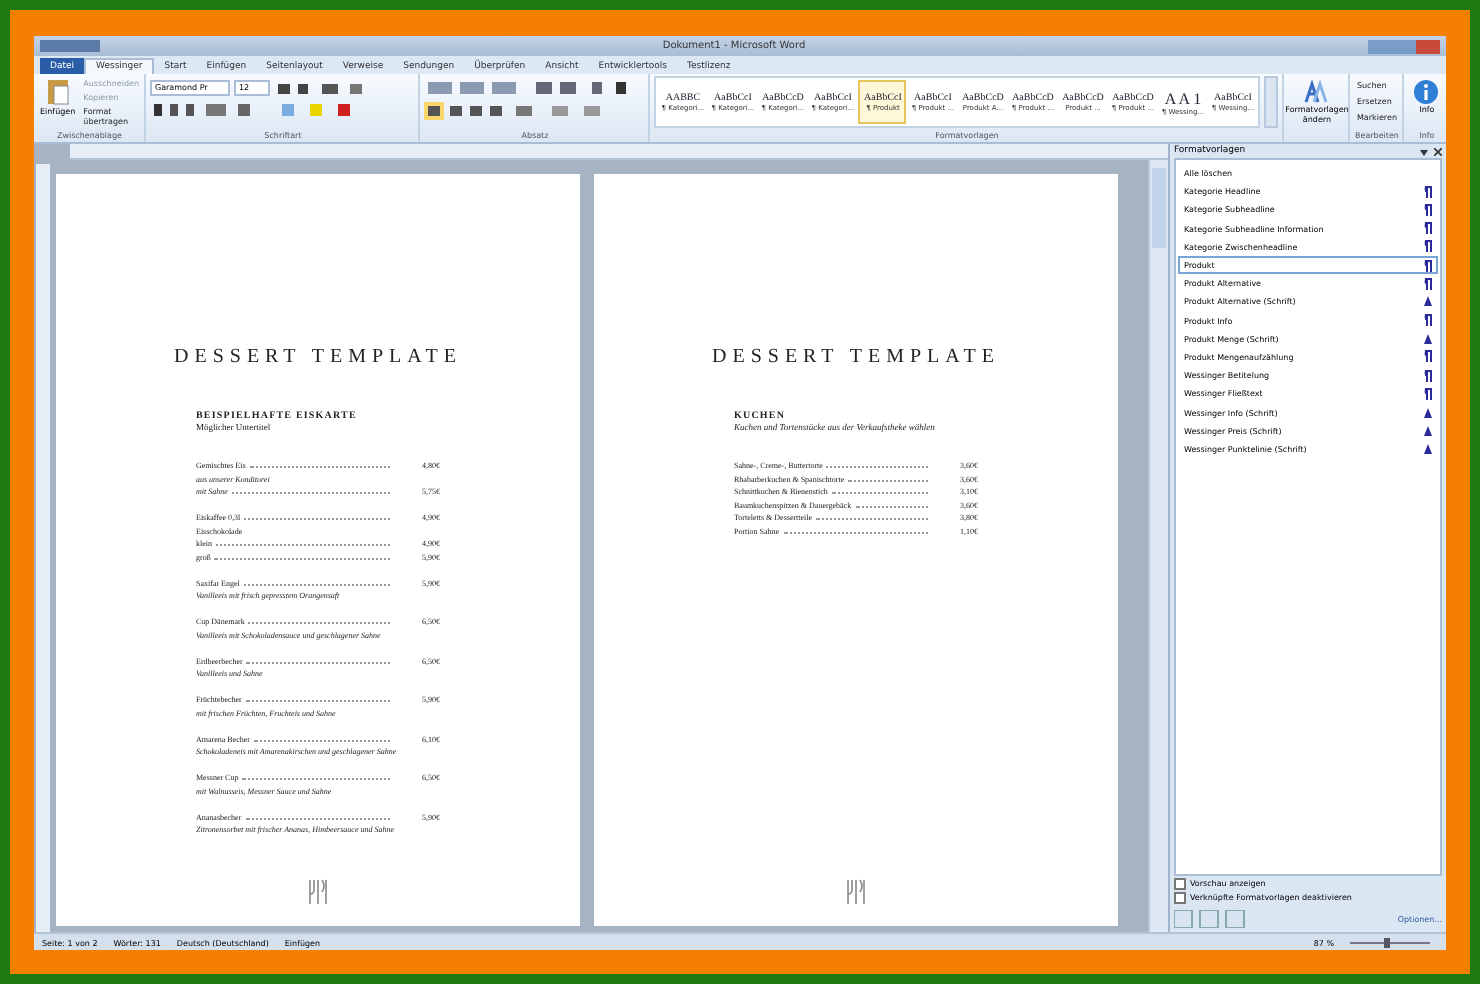 The width and height of the screenshot is (1480, 984). I want to click on letters-icon, so click(1316, 92).